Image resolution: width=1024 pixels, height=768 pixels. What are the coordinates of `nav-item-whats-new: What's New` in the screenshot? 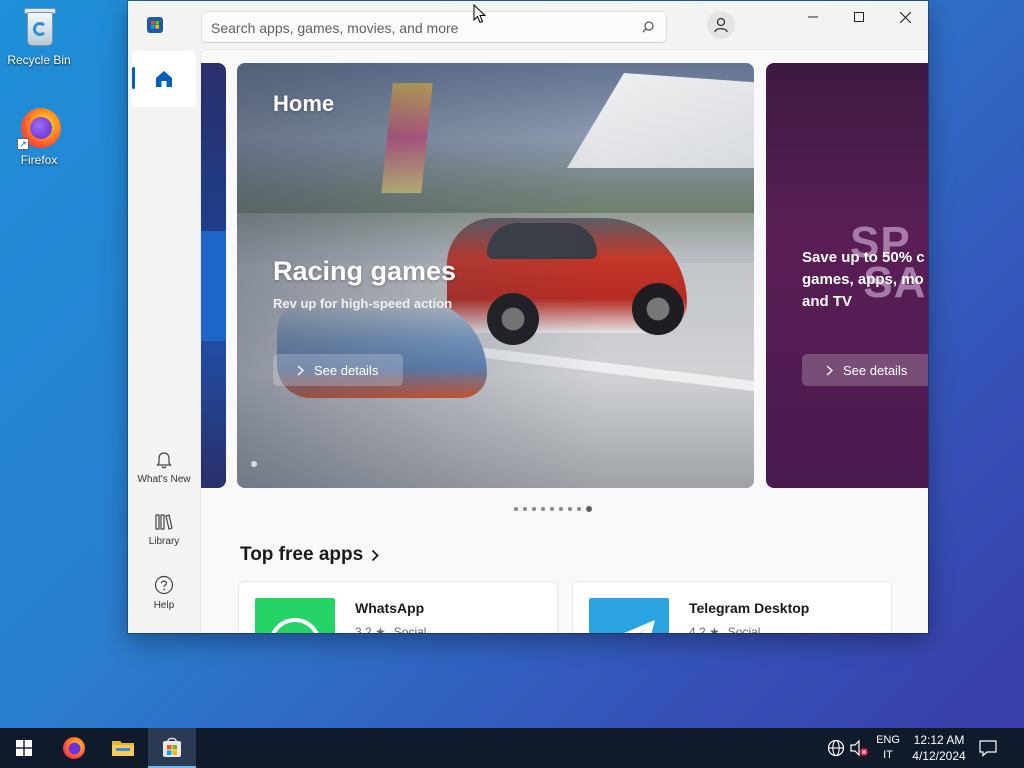 It's located at (164, 475).